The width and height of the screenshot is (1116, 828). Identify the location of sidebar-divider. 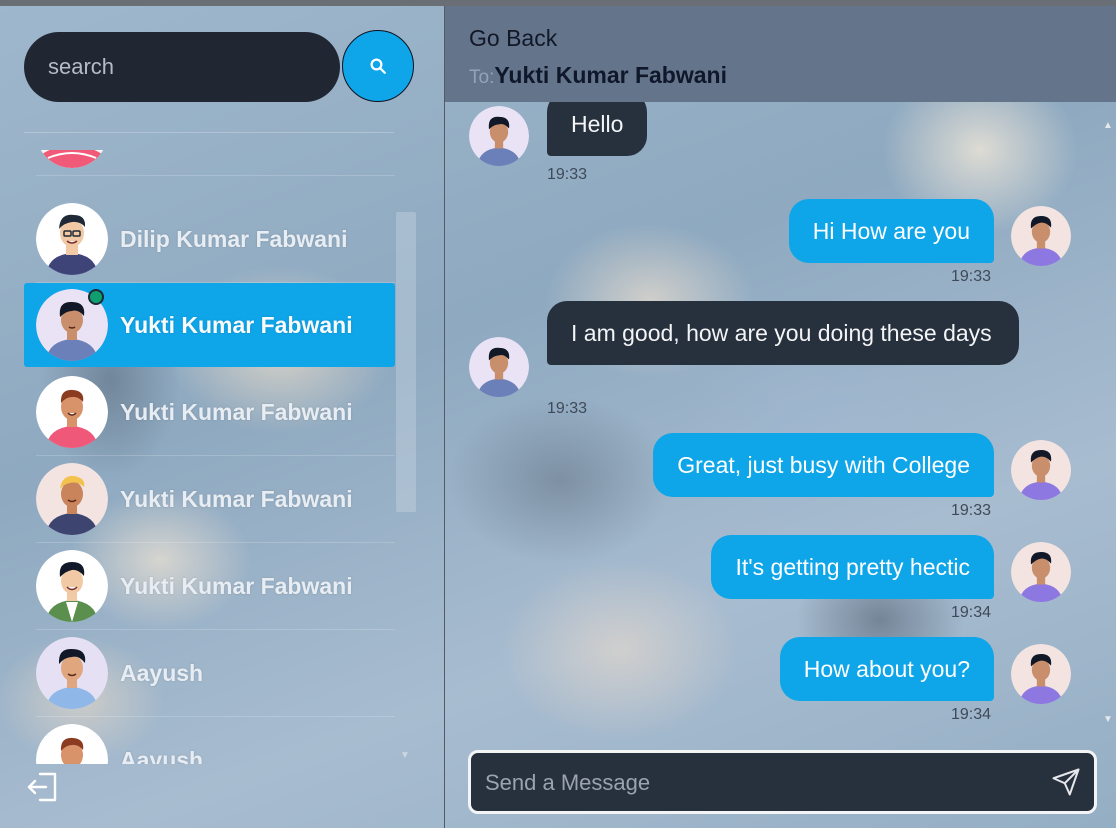
(209, 132).